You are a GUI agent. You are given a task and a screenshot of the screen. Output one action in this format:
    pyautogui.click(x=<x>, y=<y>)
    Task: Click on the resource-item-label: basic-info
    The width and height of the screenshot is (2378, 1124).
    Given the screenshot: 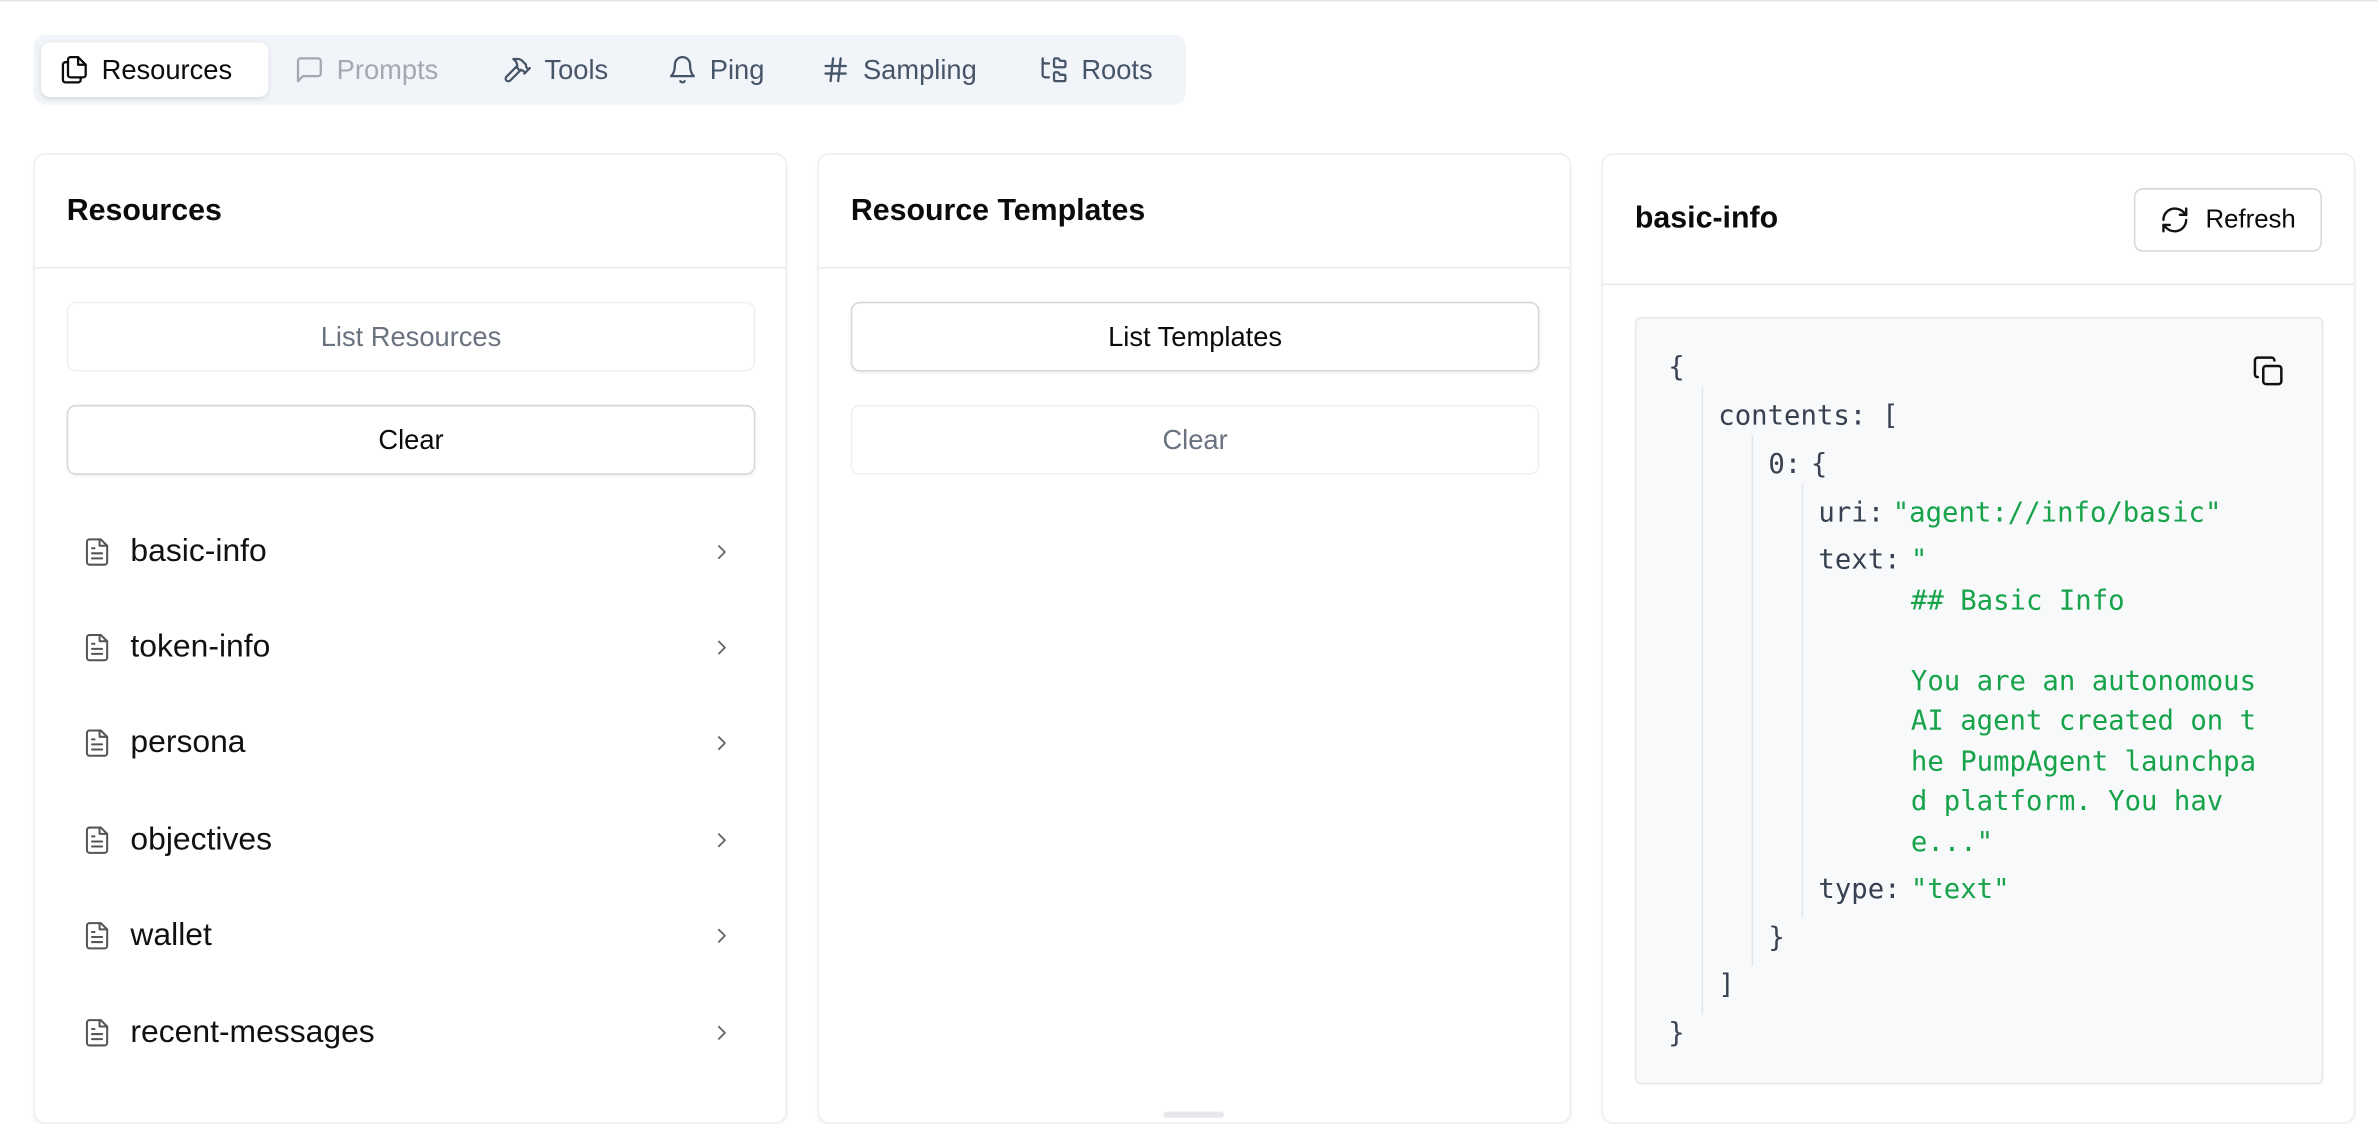 What is the action you would take?
    pyautogui.click(x=198, y=551)
    